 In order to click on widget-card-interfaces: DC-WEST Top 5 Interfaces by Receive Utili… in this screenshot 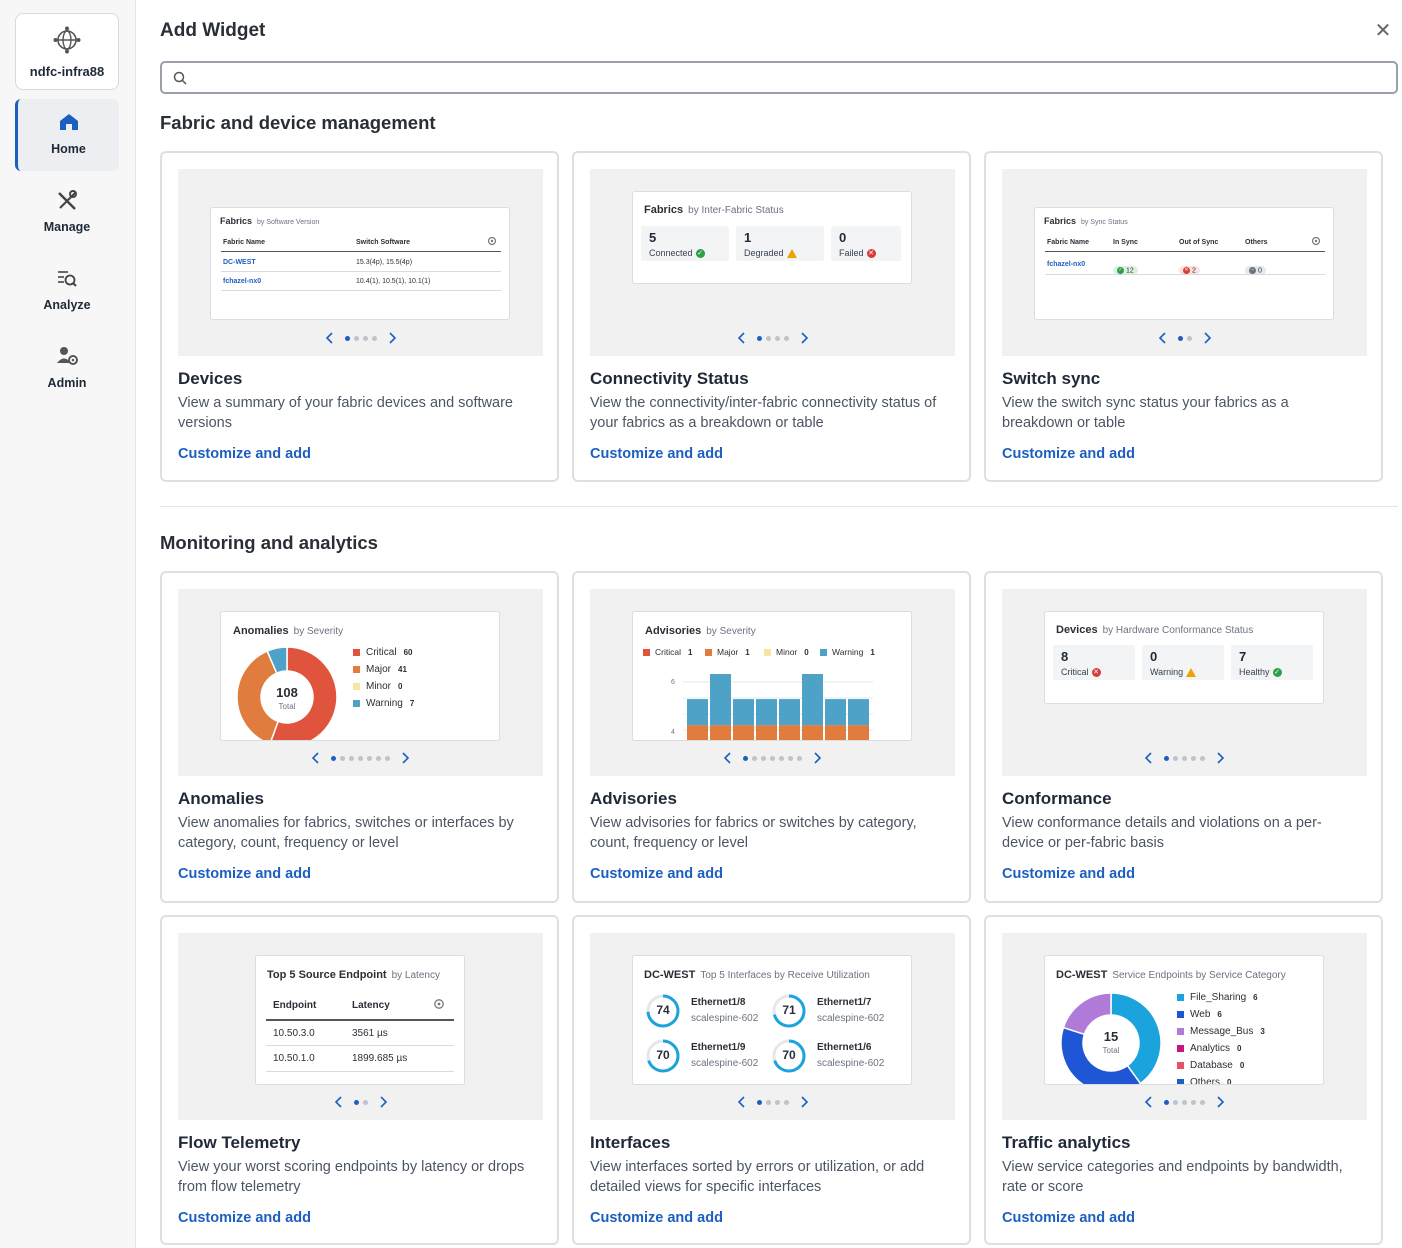, I will do `click(771, 1080)`.